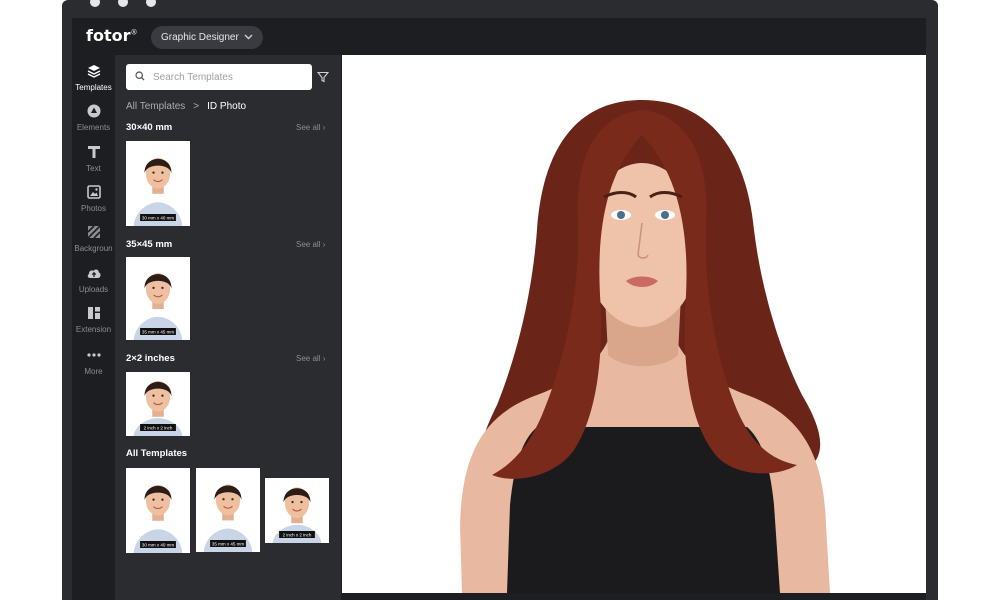  I want to click on rail-item-background: Backgroun, so click(93, 238).